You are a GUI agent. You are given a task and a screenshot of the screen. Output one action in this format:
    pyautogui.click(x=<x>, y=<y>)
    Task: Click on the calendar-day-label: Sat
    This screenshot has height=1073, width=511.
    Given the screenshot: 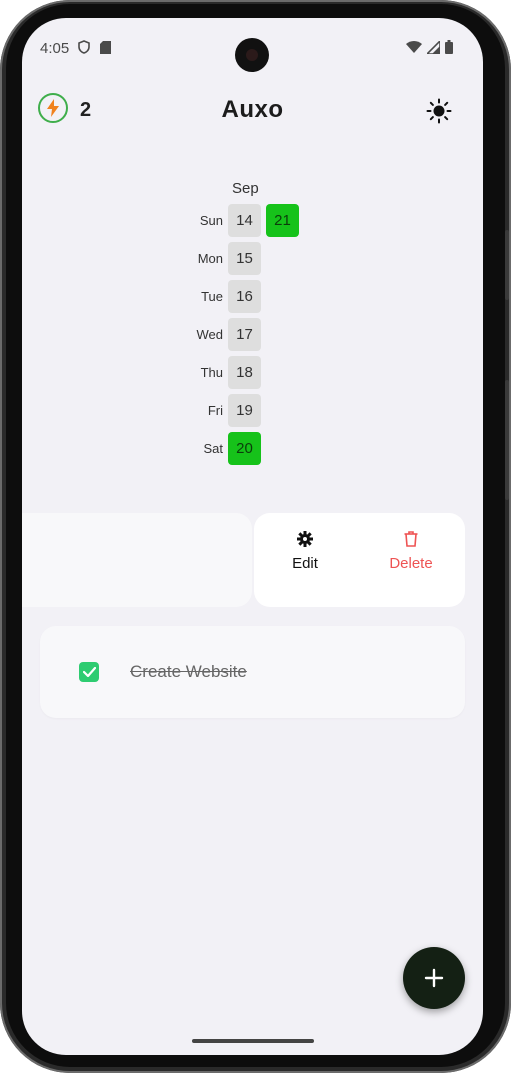 What is the action you would take?
    pyautogui.click(x=213, y=448)
    